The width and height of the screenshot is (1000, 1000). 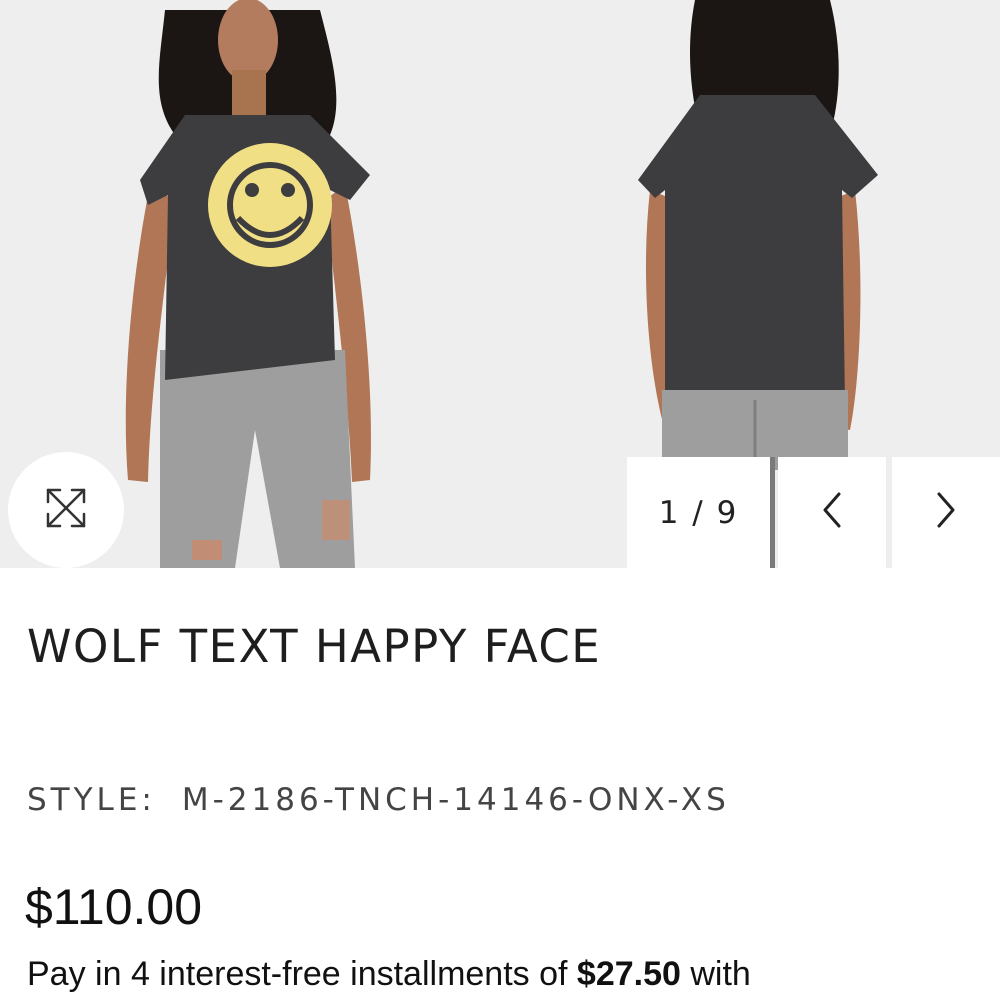 I want to click on gallery-pager: 1 / 9, so click(x=813, y=512).